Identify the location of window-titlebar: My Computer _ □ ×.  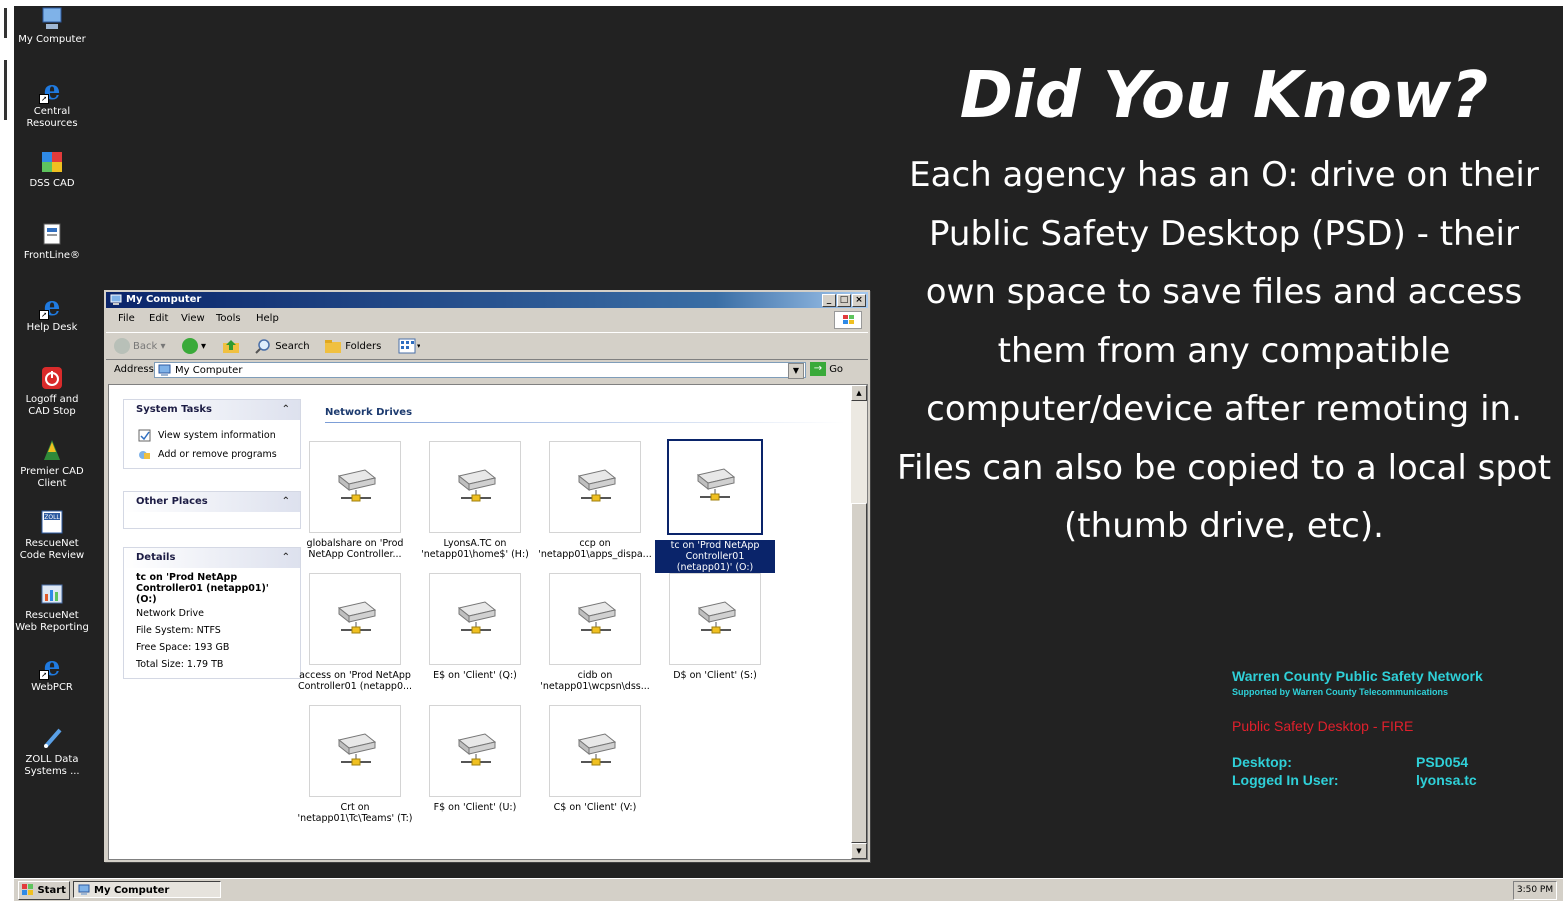
(487, 300).